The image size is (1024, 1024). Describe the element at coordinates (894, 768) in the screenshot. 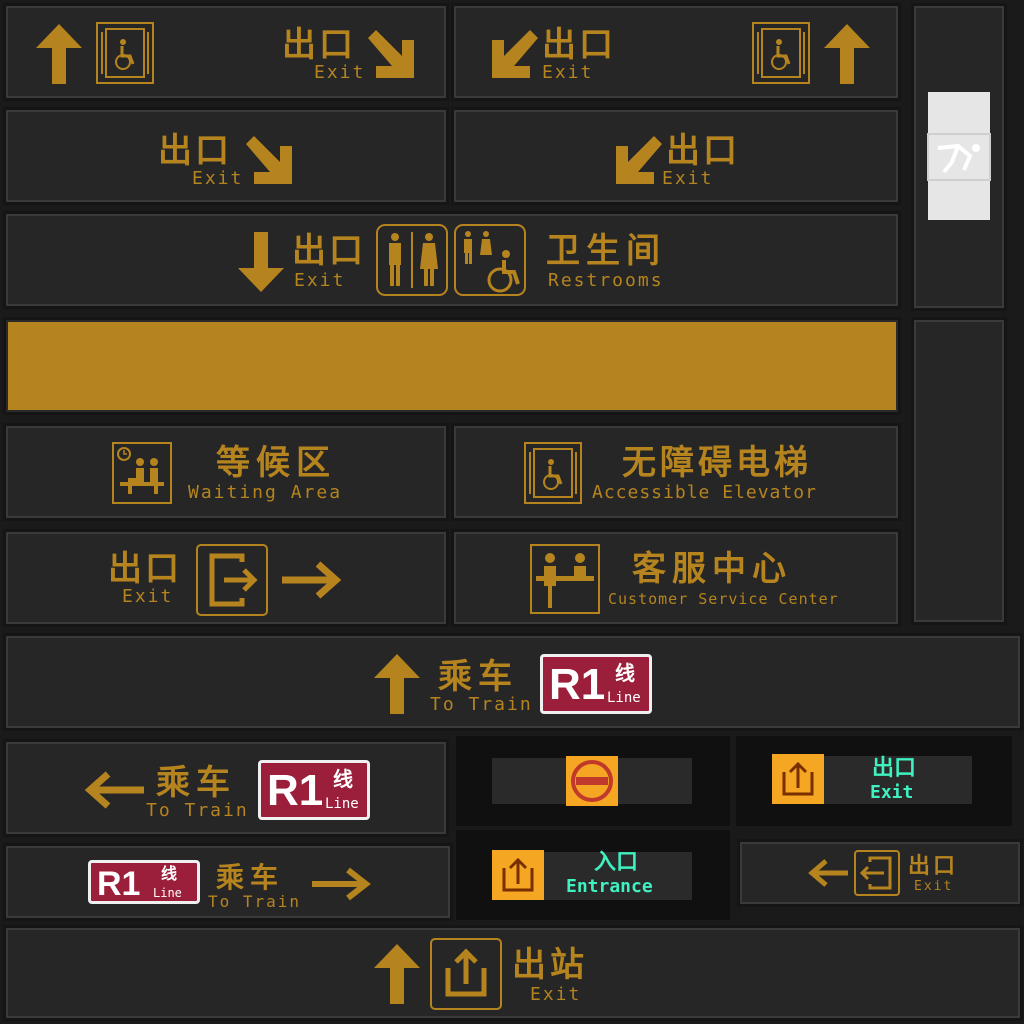

I see `led-exit-zh: 出口` at that location.